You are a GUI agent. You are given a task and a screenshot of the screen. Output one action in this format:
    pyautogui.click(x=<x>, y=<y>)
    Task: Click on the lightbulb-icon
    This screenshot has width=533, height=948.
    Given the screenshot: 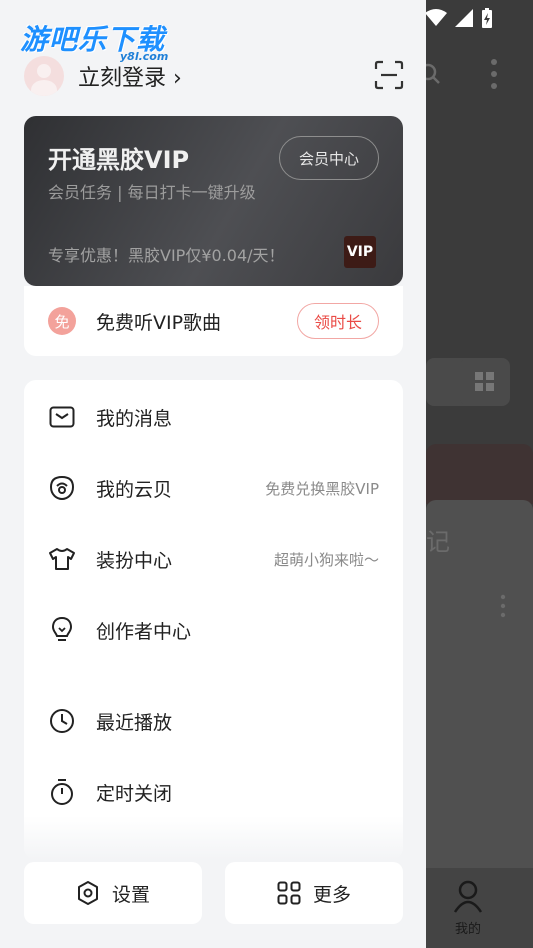 What is the action you would take?
    pyautogui.click(x=62, y=630)
    